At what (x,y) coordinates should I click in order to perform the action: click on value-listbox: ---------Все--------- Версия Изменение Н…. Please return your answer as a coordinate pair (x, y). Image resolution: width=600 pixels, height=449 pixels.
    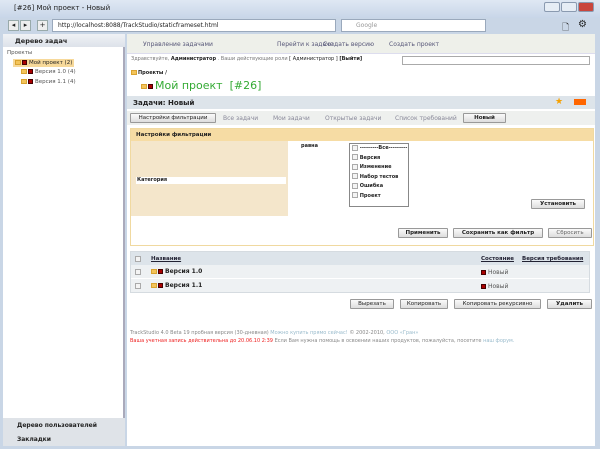
    Looking at the image, I should click on (379, 175).